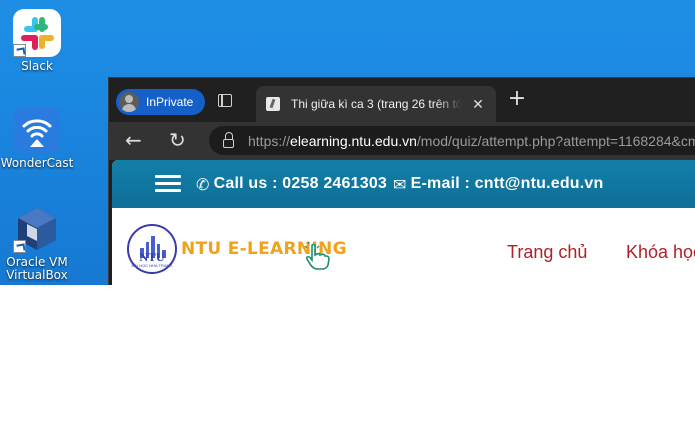 This screenshot has height=440, width=695. What do you see at coordinates (152, 265) in the screenshot?
I see `logo-seal-subtext: ĐẠI HỌC NHA TRANG` at bounding box center [152, 265].